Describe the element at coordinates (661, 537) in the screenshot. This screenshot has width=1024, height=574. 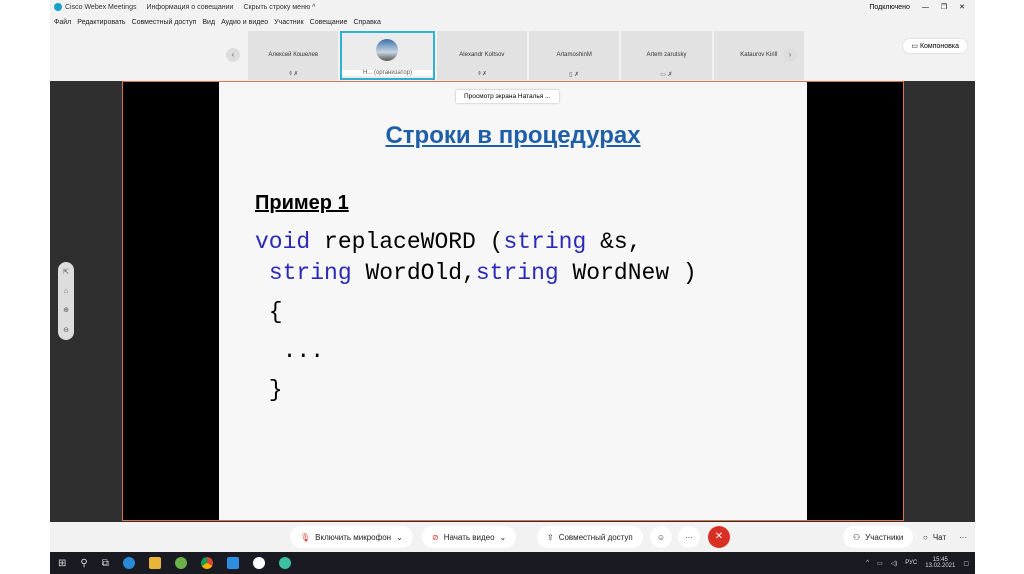
I see `reactions-button: ☺` at that location.